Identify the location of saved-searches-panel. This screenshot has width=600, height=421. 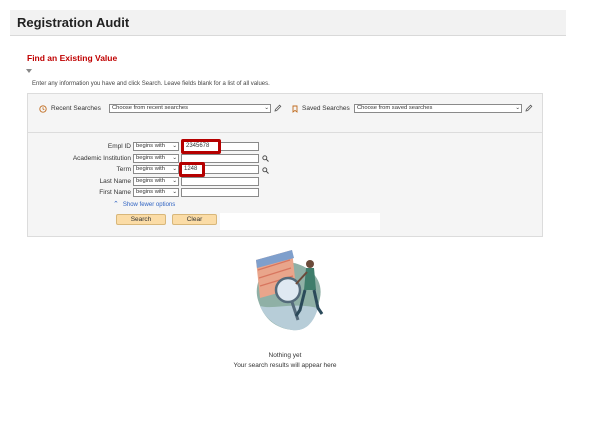
(285, 113).